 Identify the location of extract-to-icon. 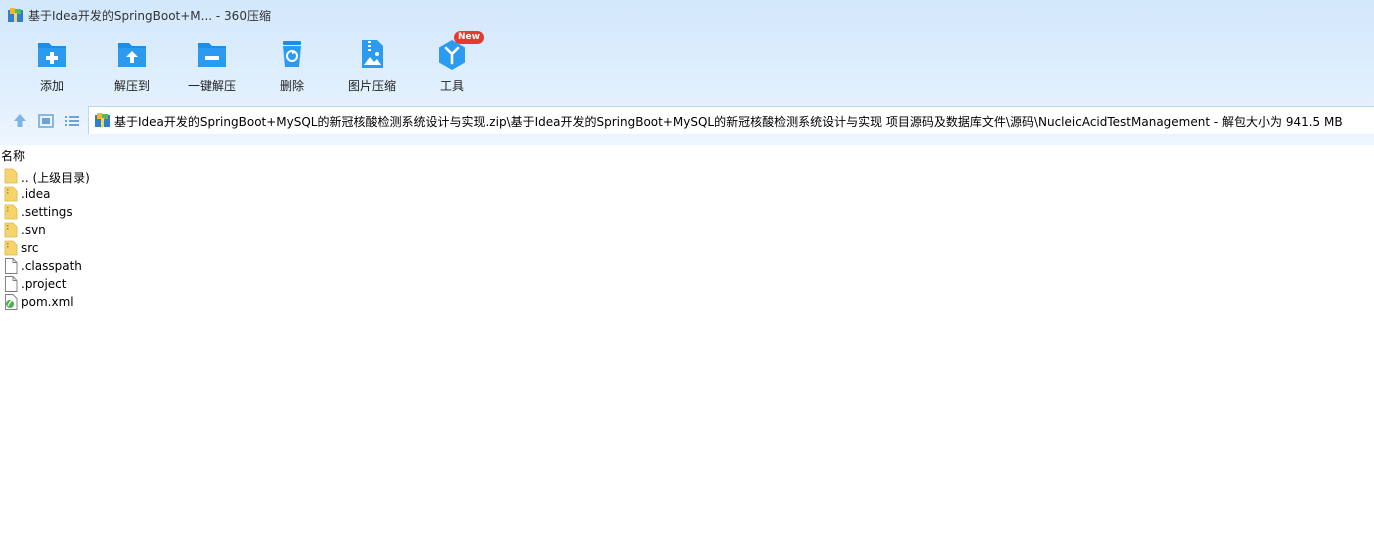
(132, 55).